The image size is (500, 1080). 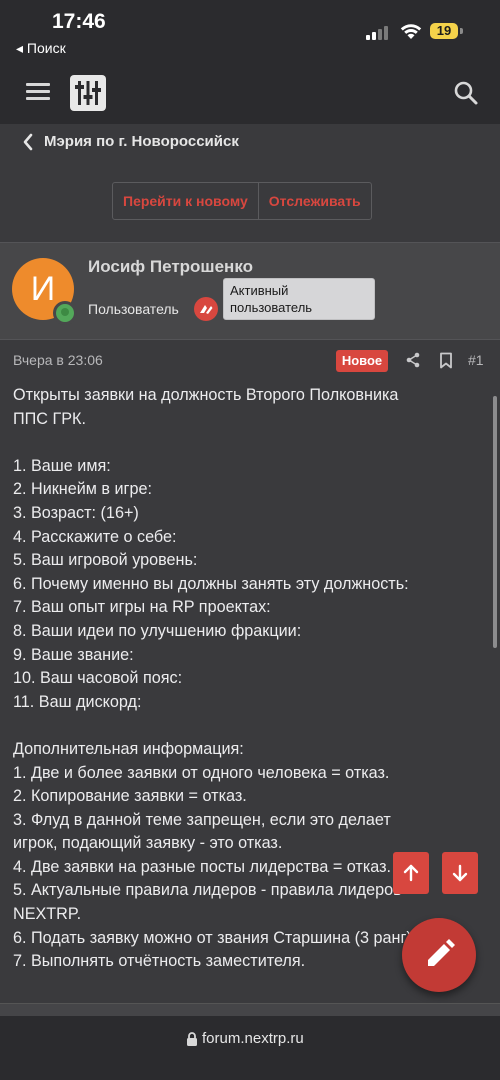 What do you see at coordinates (142, 607) in the screenshot?
I see `post-line: 7. Ваш опыт игры на RP проектах:` at bounding box center [142, 607].